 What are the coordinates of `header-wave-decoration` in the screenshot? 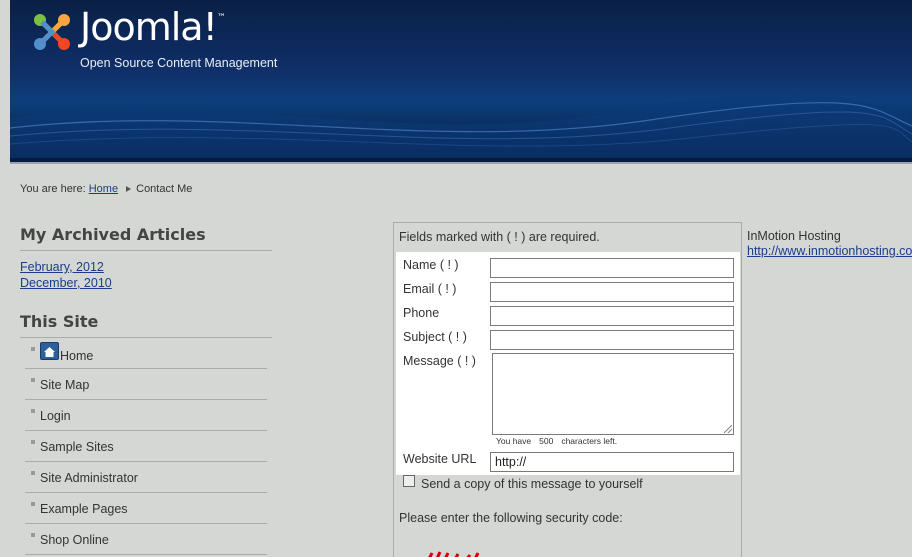 It's located at (461, 125).